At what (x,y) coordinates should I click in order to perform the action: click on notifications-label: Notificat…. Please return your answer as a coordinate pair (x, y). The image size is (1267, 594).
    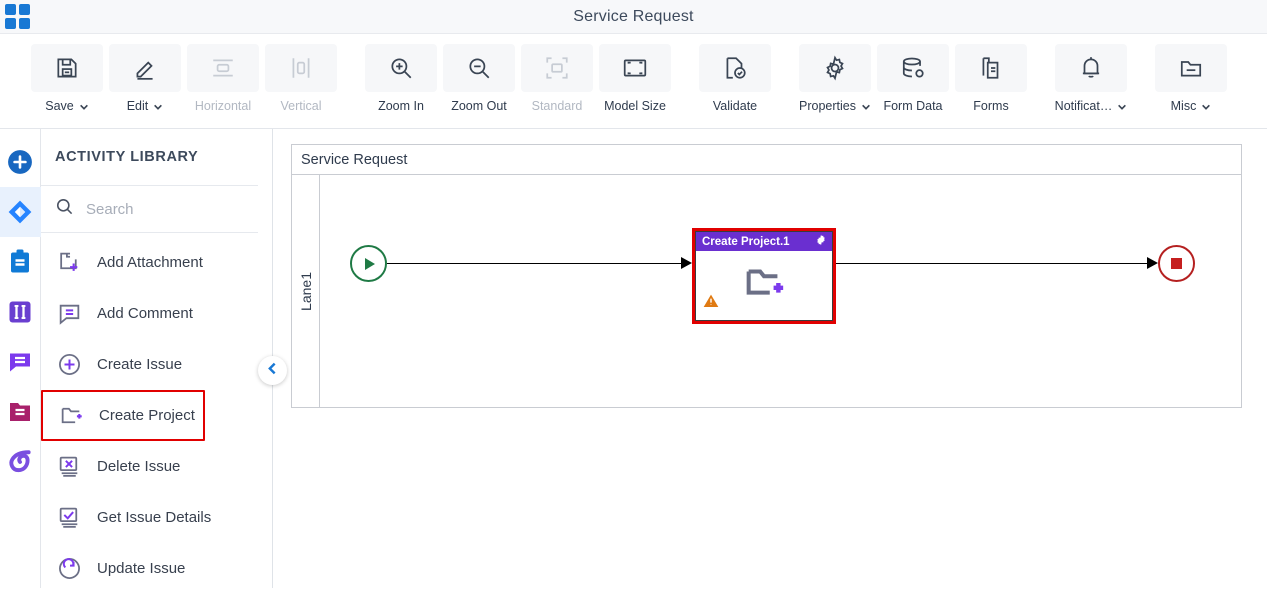
    Looking at the image, I should click on (1083, 106).